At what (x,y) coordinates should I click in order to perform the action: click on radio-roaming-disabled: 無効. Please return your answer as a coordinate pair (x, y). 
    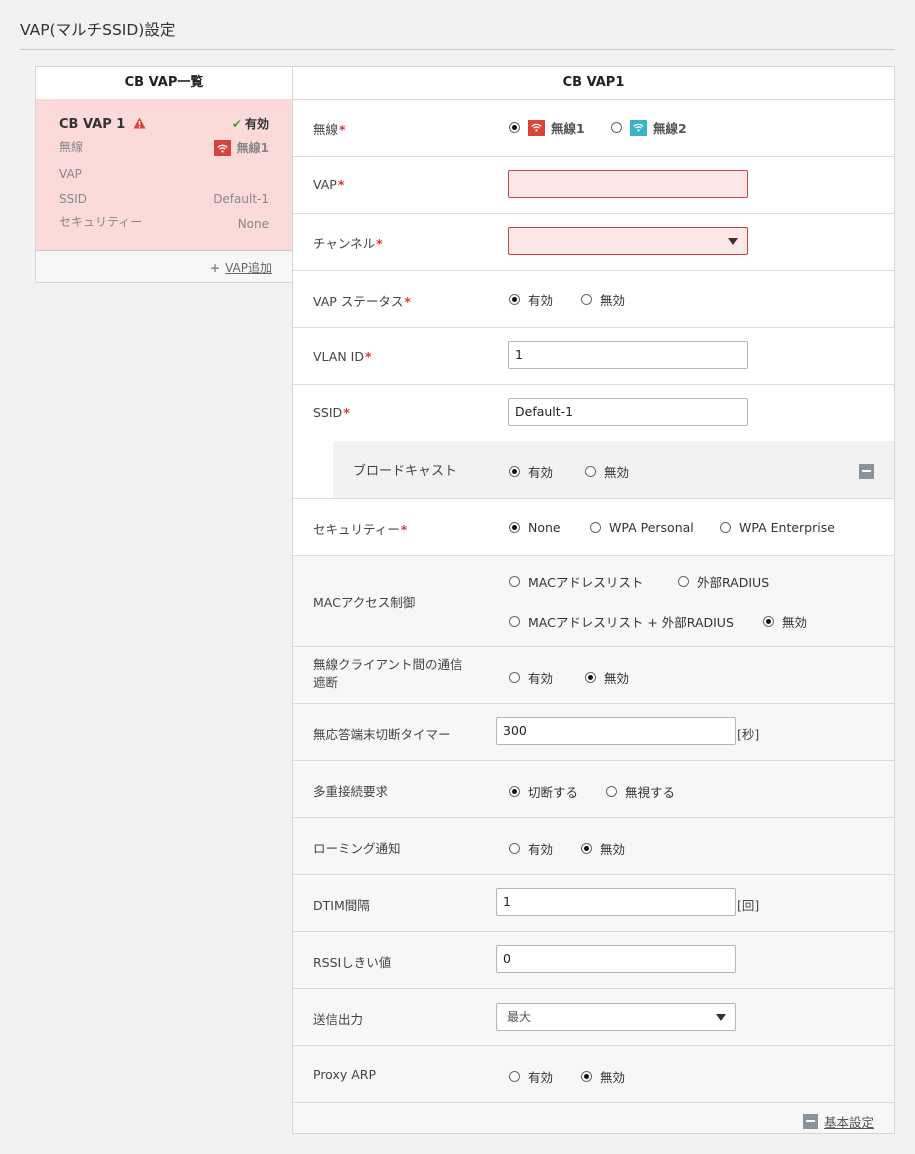
    Looking at the image, I should click on (603, 848).